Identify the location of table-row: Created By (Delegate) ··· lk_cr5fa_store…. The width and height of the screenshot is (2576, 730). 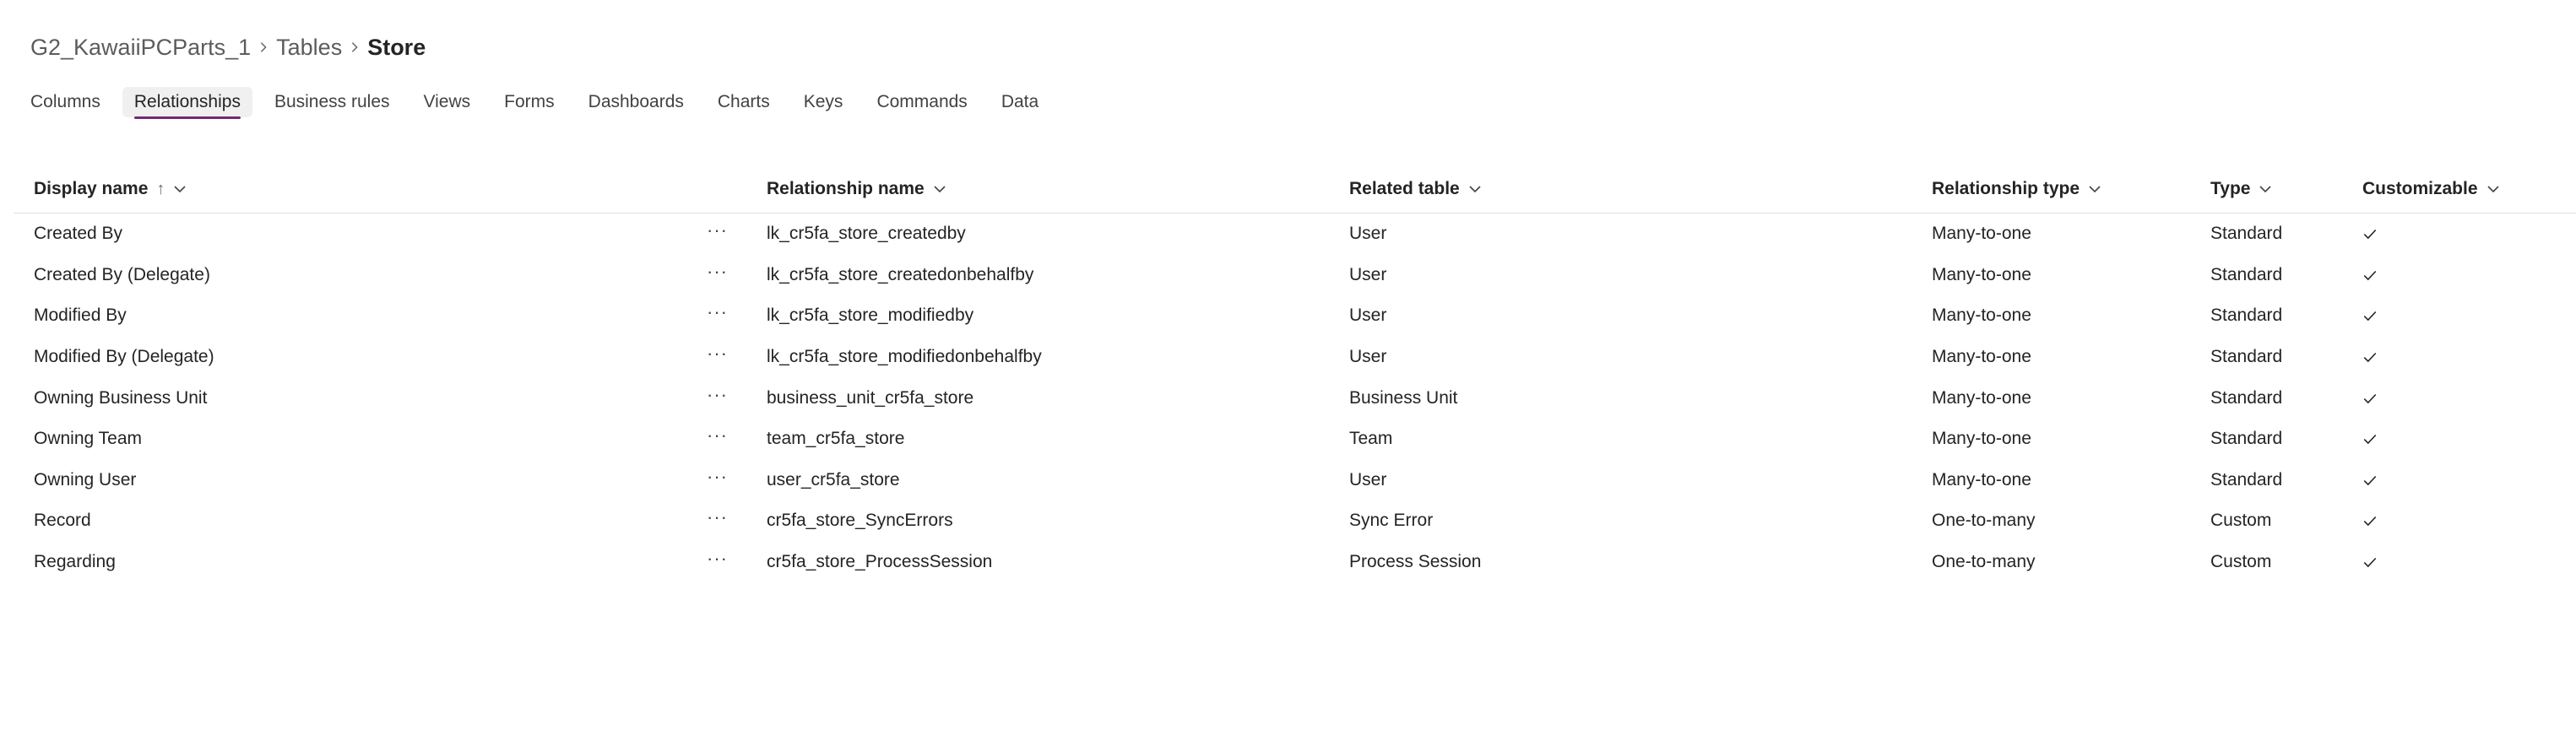
(1295, 275).